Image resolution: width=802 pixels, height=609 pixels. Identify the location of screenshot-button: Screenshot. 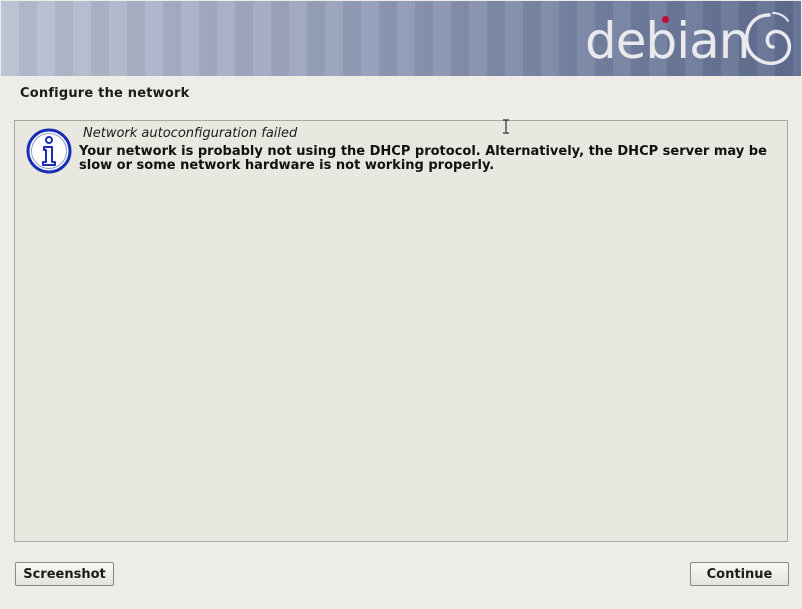
(64, 574).